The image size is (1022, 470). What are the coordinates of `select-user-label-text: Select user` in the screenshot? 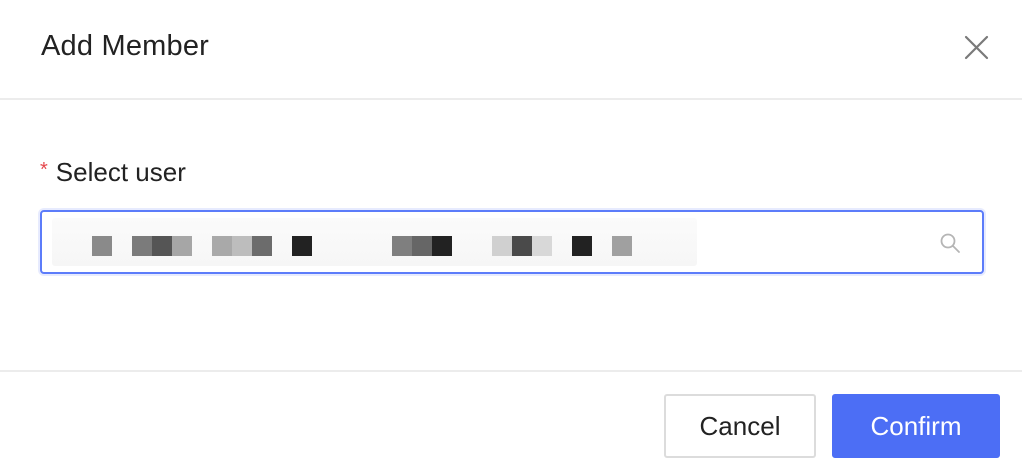 It's located at (120, 172).